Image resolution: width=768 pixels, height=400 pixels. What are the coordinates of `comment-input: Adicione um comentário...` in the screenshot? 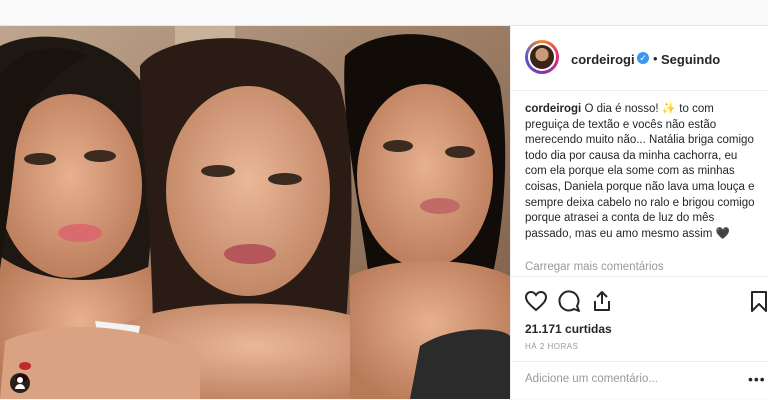 It's located at (591, 379).